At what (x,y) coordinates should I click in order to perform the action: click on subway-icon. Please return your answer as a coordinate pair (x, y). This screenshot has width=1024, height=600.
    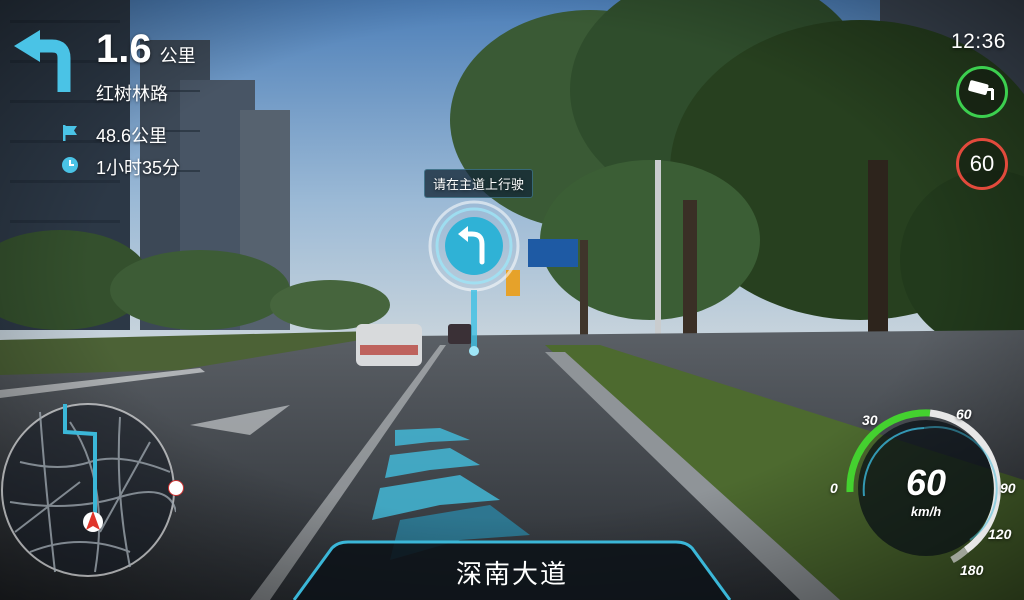
    Looking at the image, I should click on (176, 488).